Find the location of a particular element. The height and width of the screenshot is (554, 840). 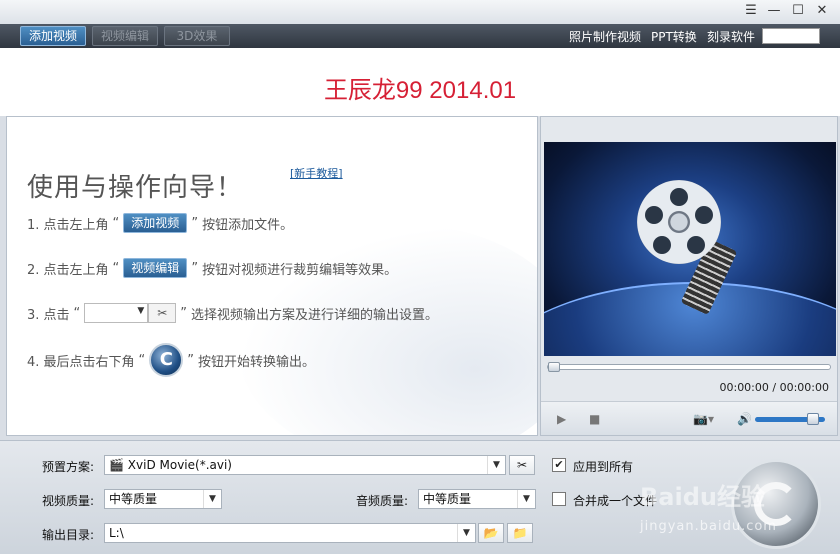

settings-tool-icon: ✂ is located at coordinates (162, 313).